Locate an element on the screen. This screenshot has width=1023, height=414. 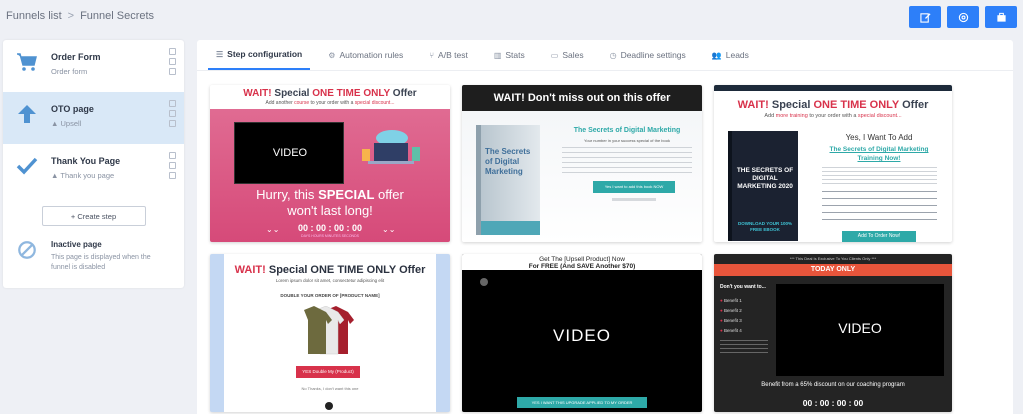
preview-cta-button: Yes I want to add this book NOW is located at coordinates (634, 187).